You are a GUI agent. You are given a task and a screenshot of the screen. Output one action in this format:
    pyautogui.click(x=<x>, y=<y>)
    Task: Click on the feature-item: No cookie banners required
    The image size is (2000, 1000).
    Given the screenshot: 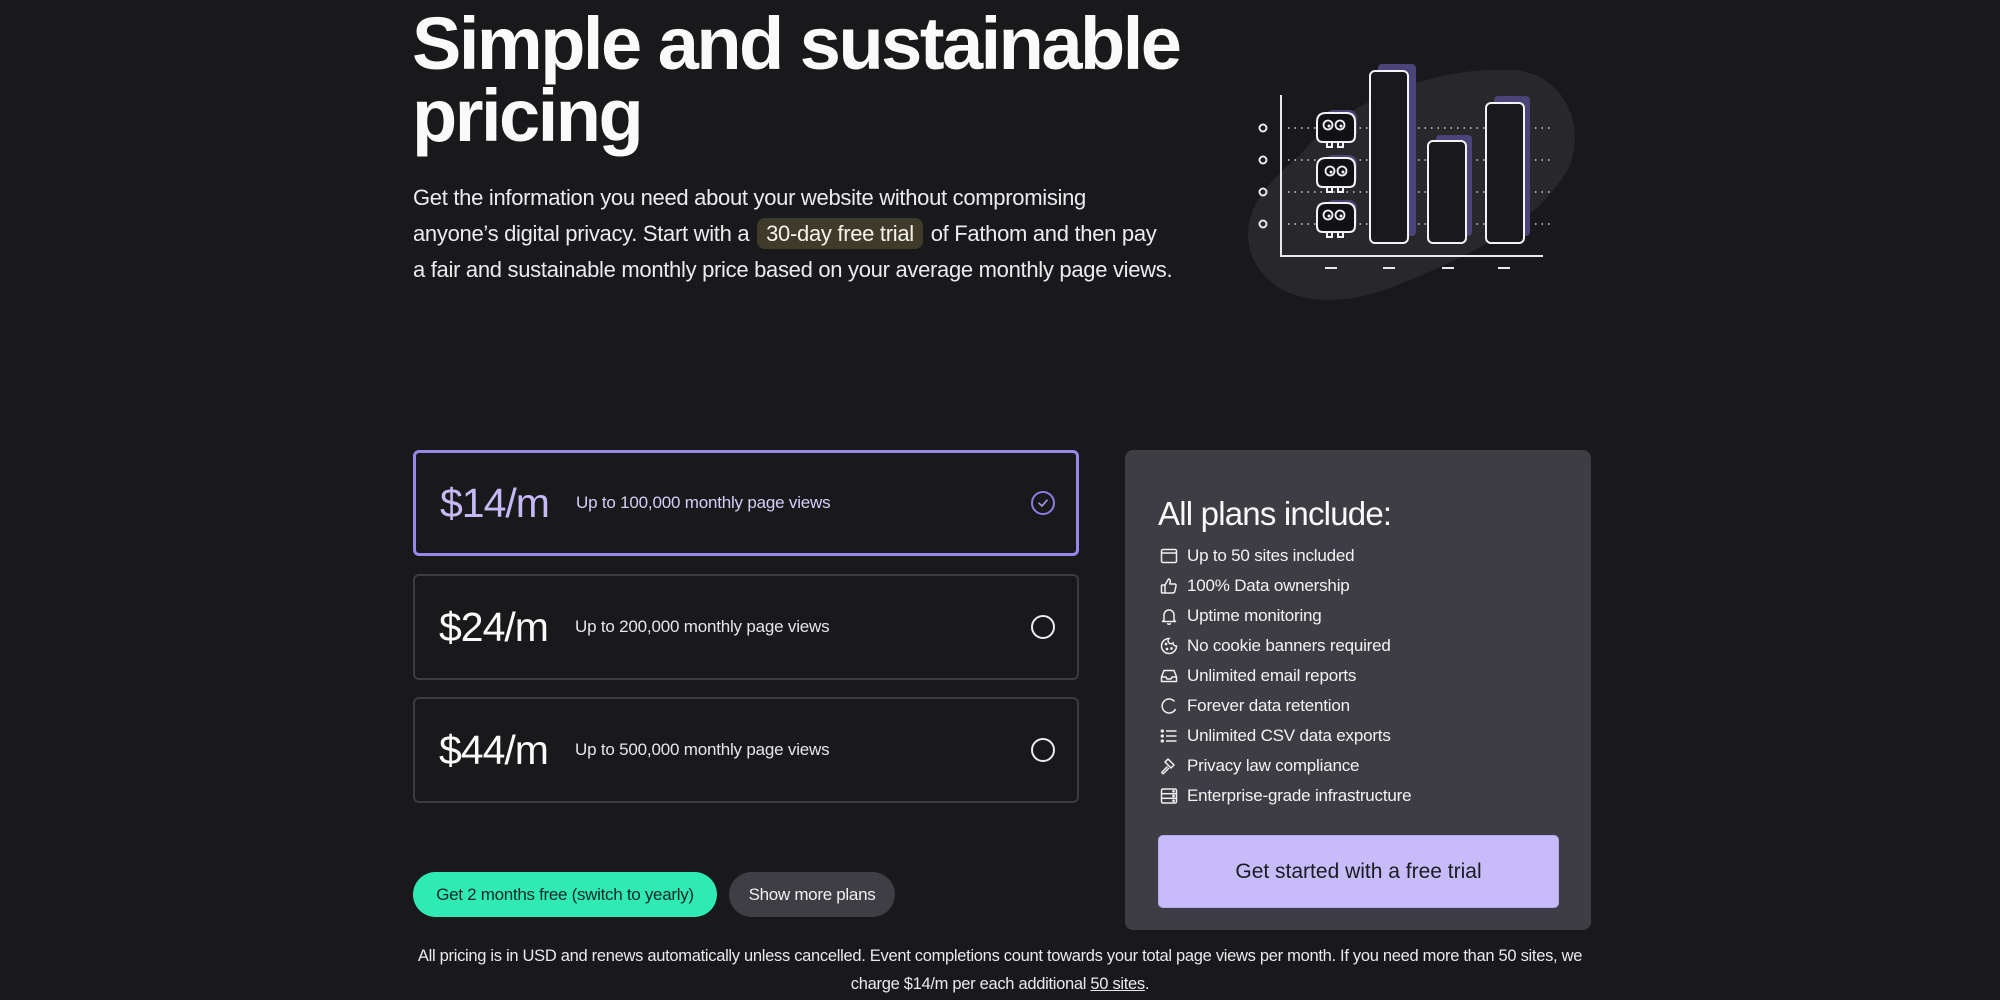 What is the action you would take?
    pyautogui.click(x=1285, y=646)
    